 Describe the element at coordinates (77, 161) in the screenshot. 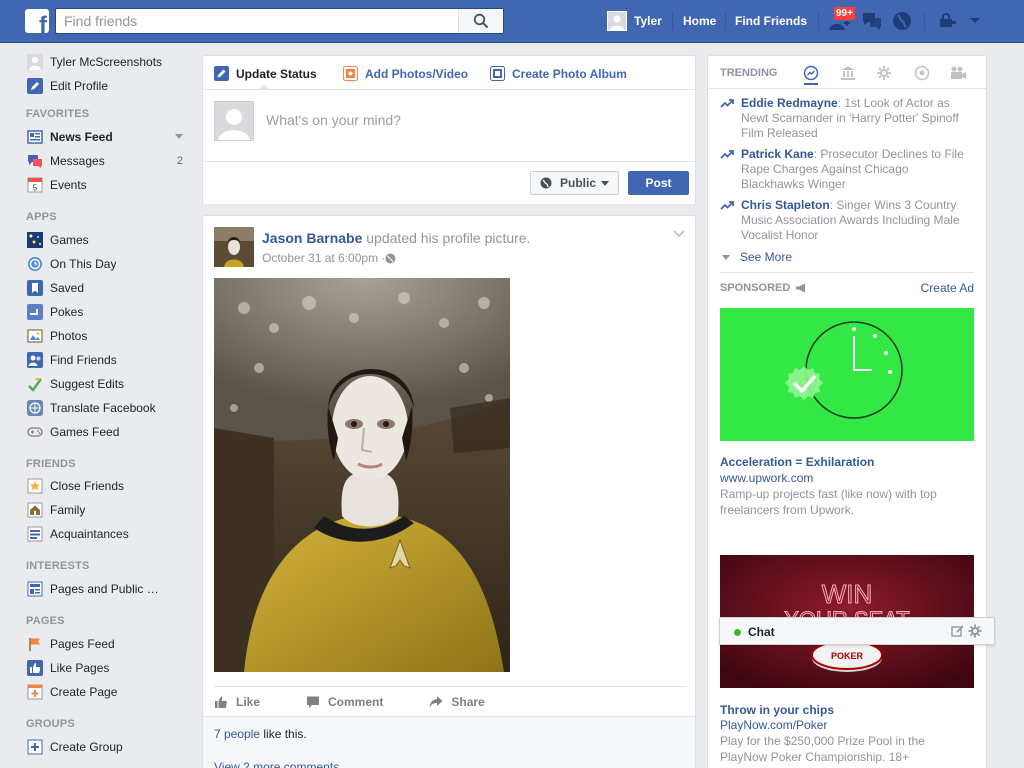

I see `sidebar-item-label: Messages` at that location.